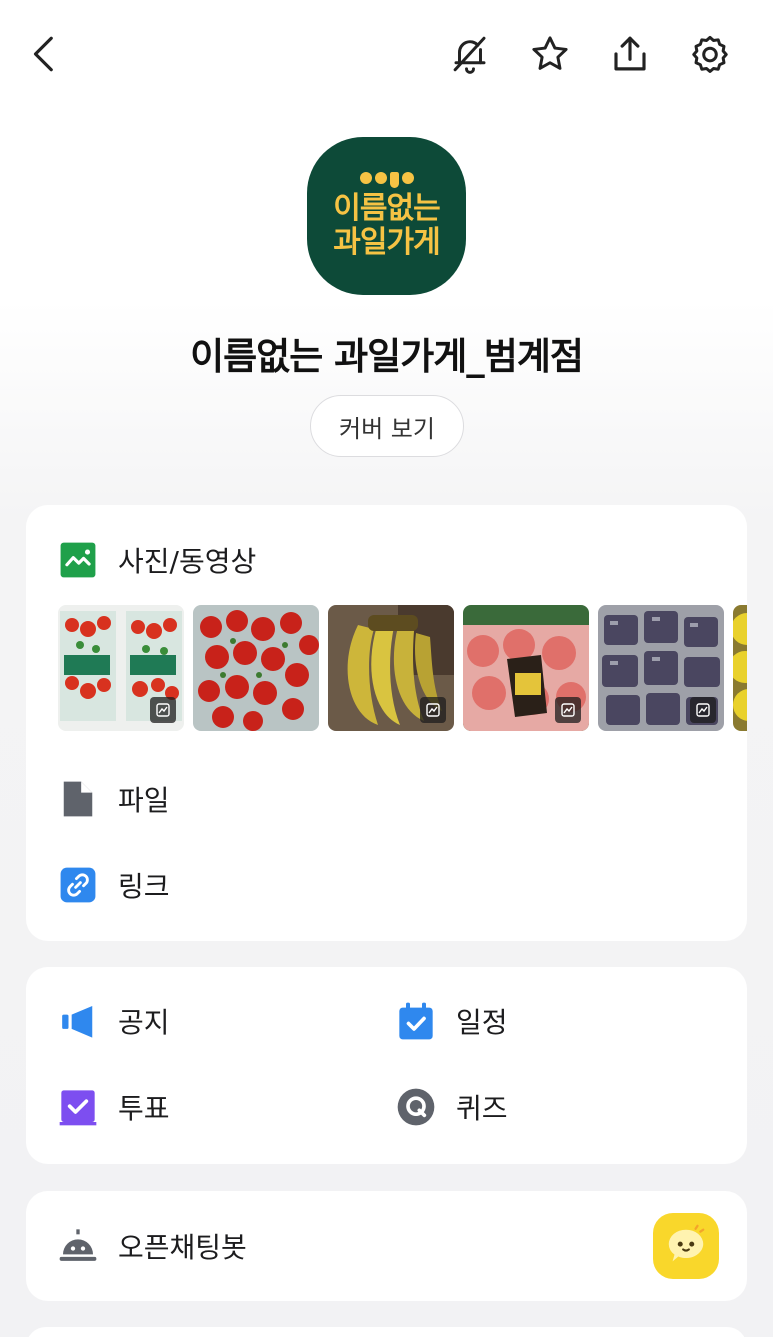  What do you see at coordinates (78, 1021) in the screenshot?
I see `megaphone-icon` at bounding box center [78, 1021].